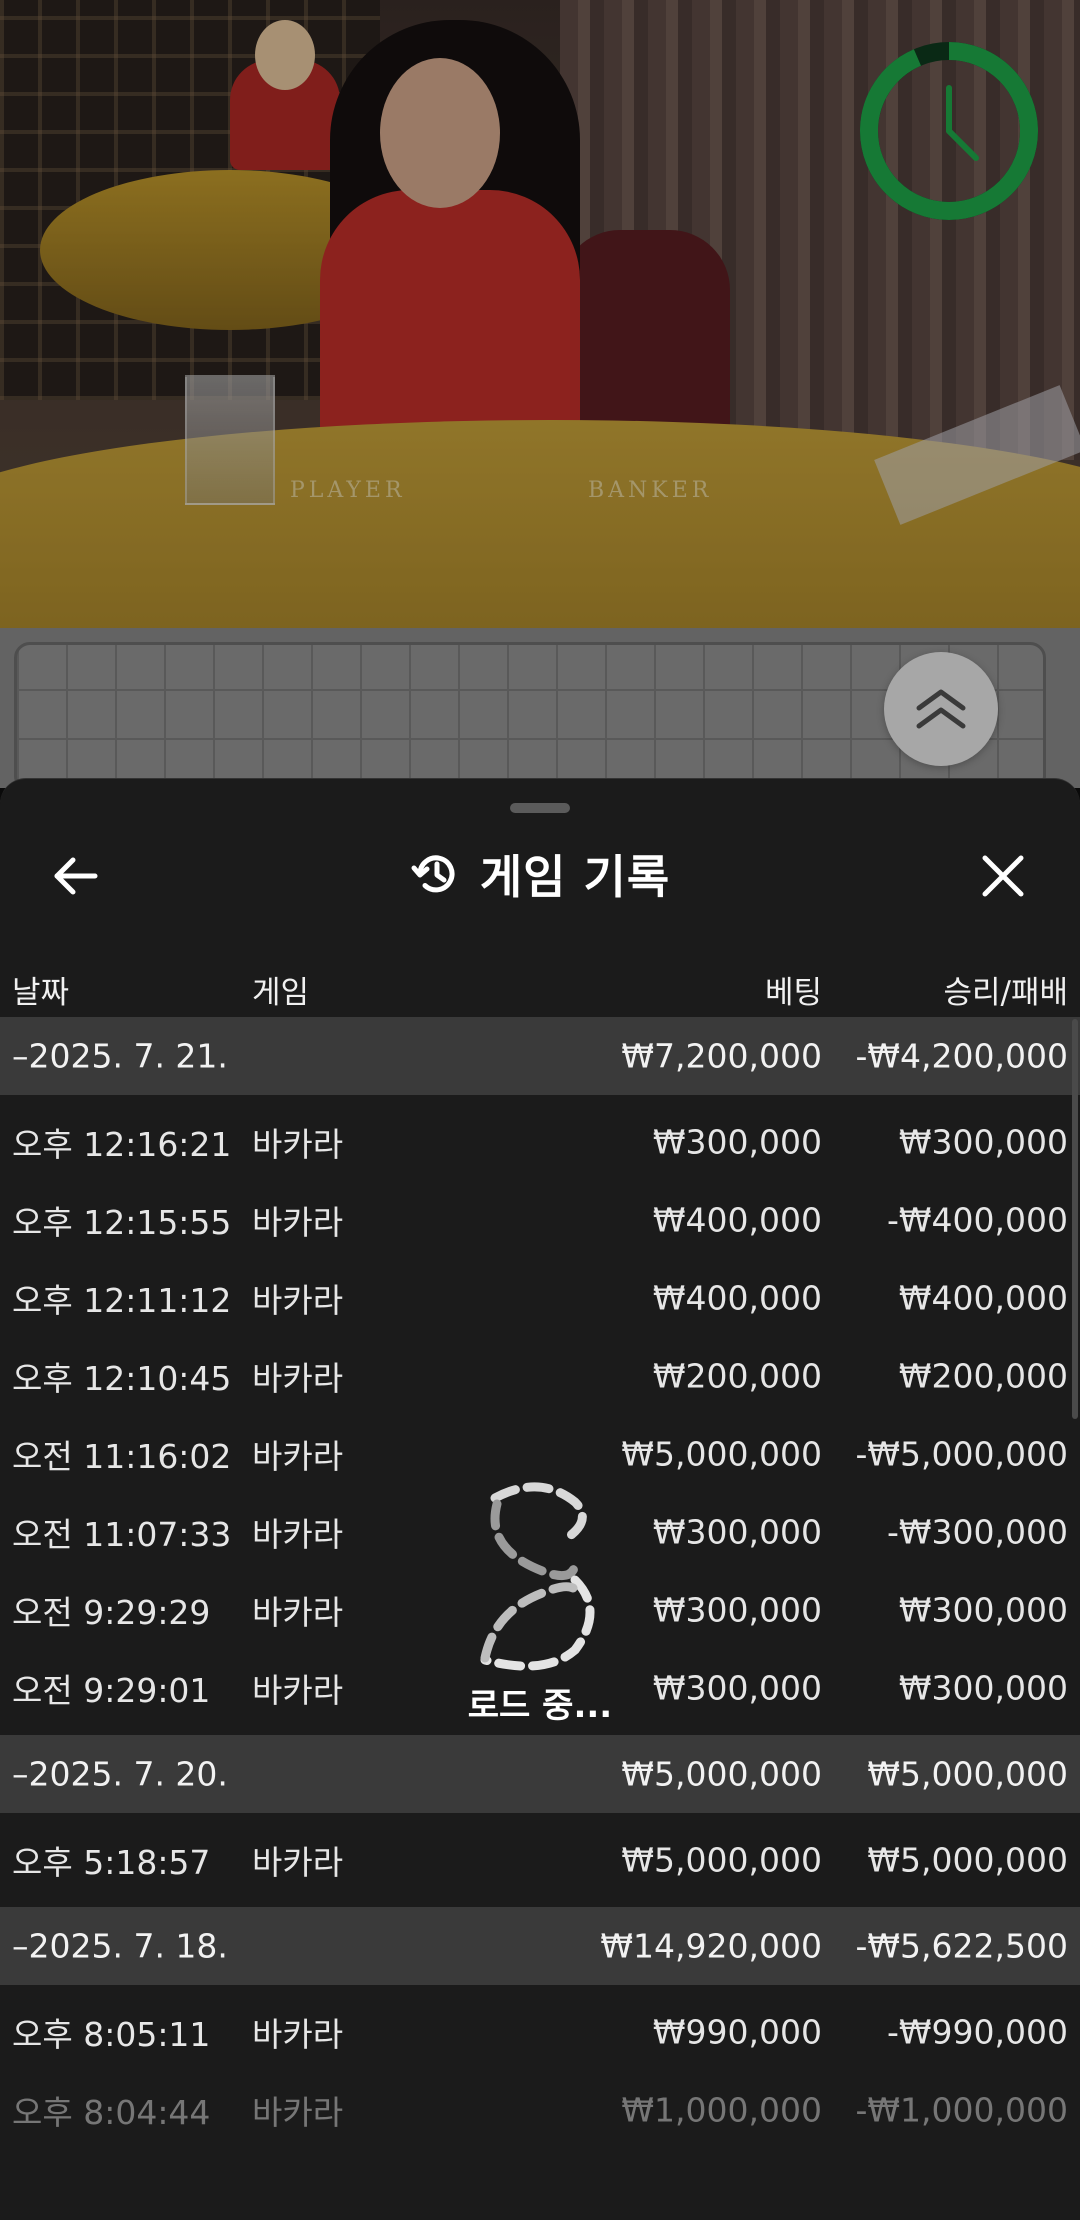 This screenshot has width=1080, height=2220. What do you see at coordinates (122, 1456) in the screenshot?
I see `row-time: 오전 11:16:02` at bounding box center [122, 1456].